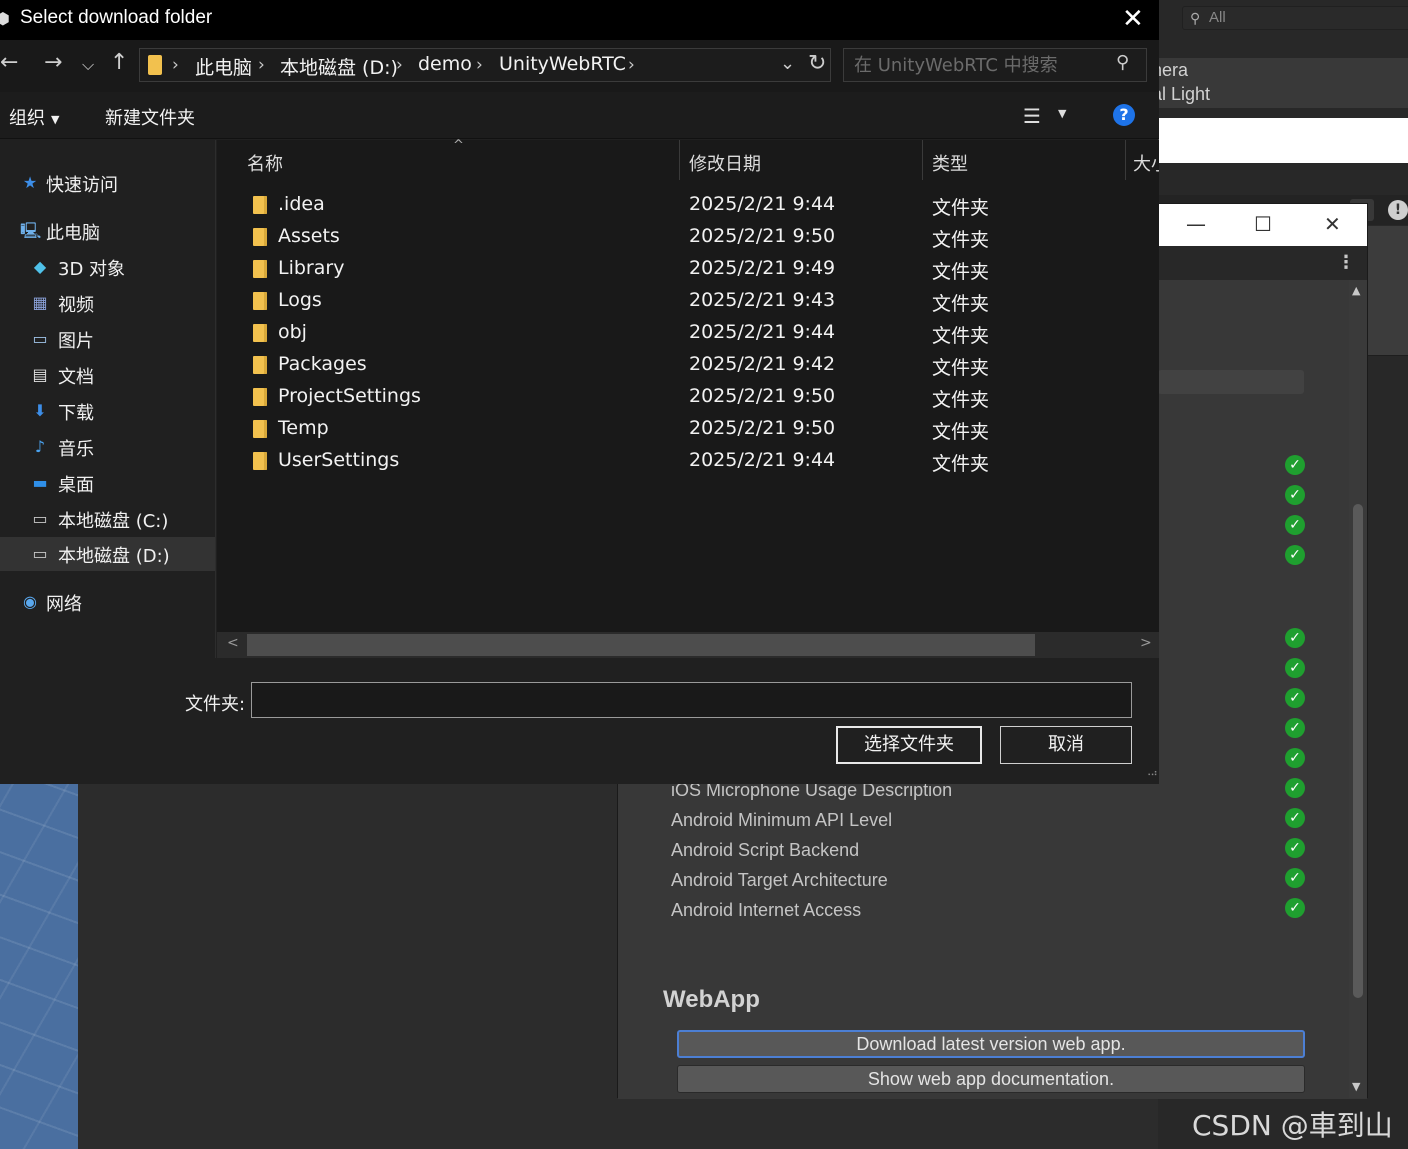  I want to click on forward-arrow-icon: →, so click(53, 62).